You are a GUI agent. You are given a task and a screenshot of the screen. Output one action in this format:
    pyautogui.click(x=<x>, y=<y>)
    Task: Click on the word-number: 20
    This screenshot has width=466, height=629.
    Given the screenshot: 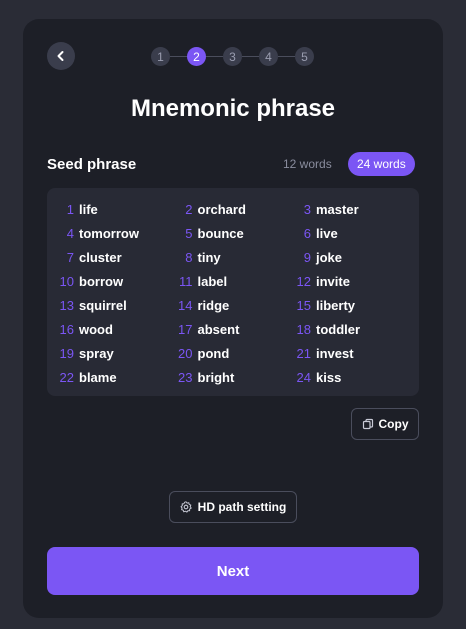 What is the action you would take?
    pyautogui.click(x=185, y=353)
    